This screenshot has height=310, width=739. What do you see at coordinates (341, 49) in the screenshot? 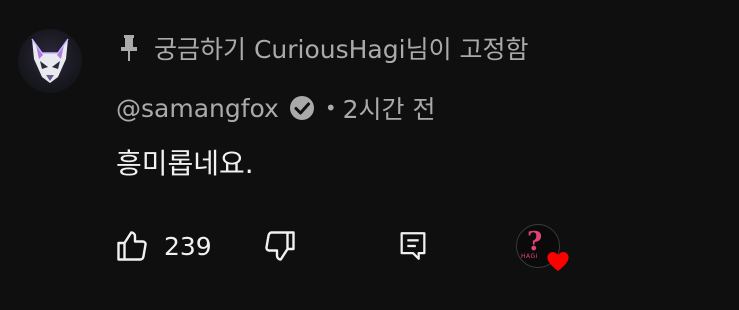
I see `pinned-text: 궁금하기 CuriousHagi님이 고정함` at bounding box center [341, 49].